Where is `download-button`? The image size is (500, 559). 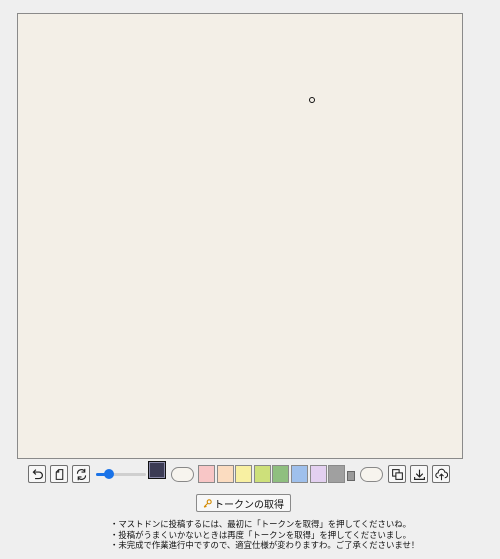
download-button is located at coordinates (419, 474).